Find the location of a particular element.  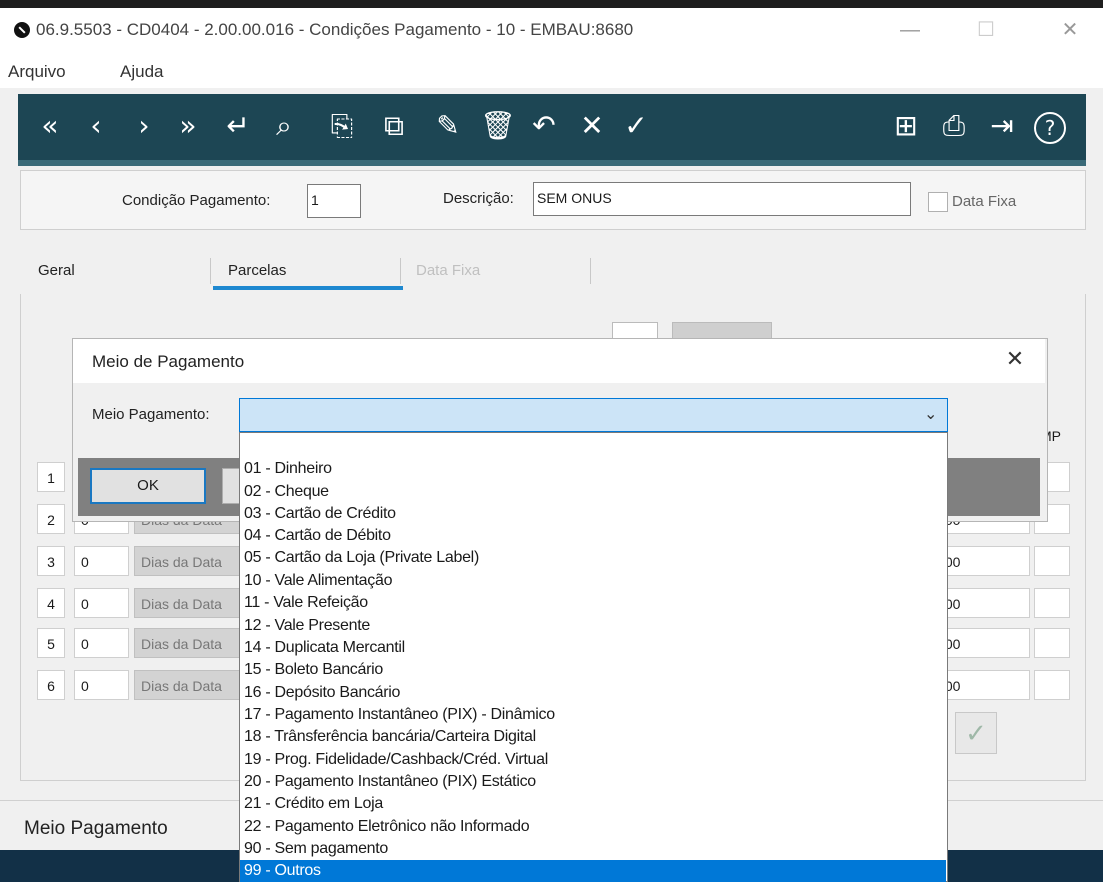

dropdown-option: 14 - Duplicata Mercantil is located at coordinates (593, 648).